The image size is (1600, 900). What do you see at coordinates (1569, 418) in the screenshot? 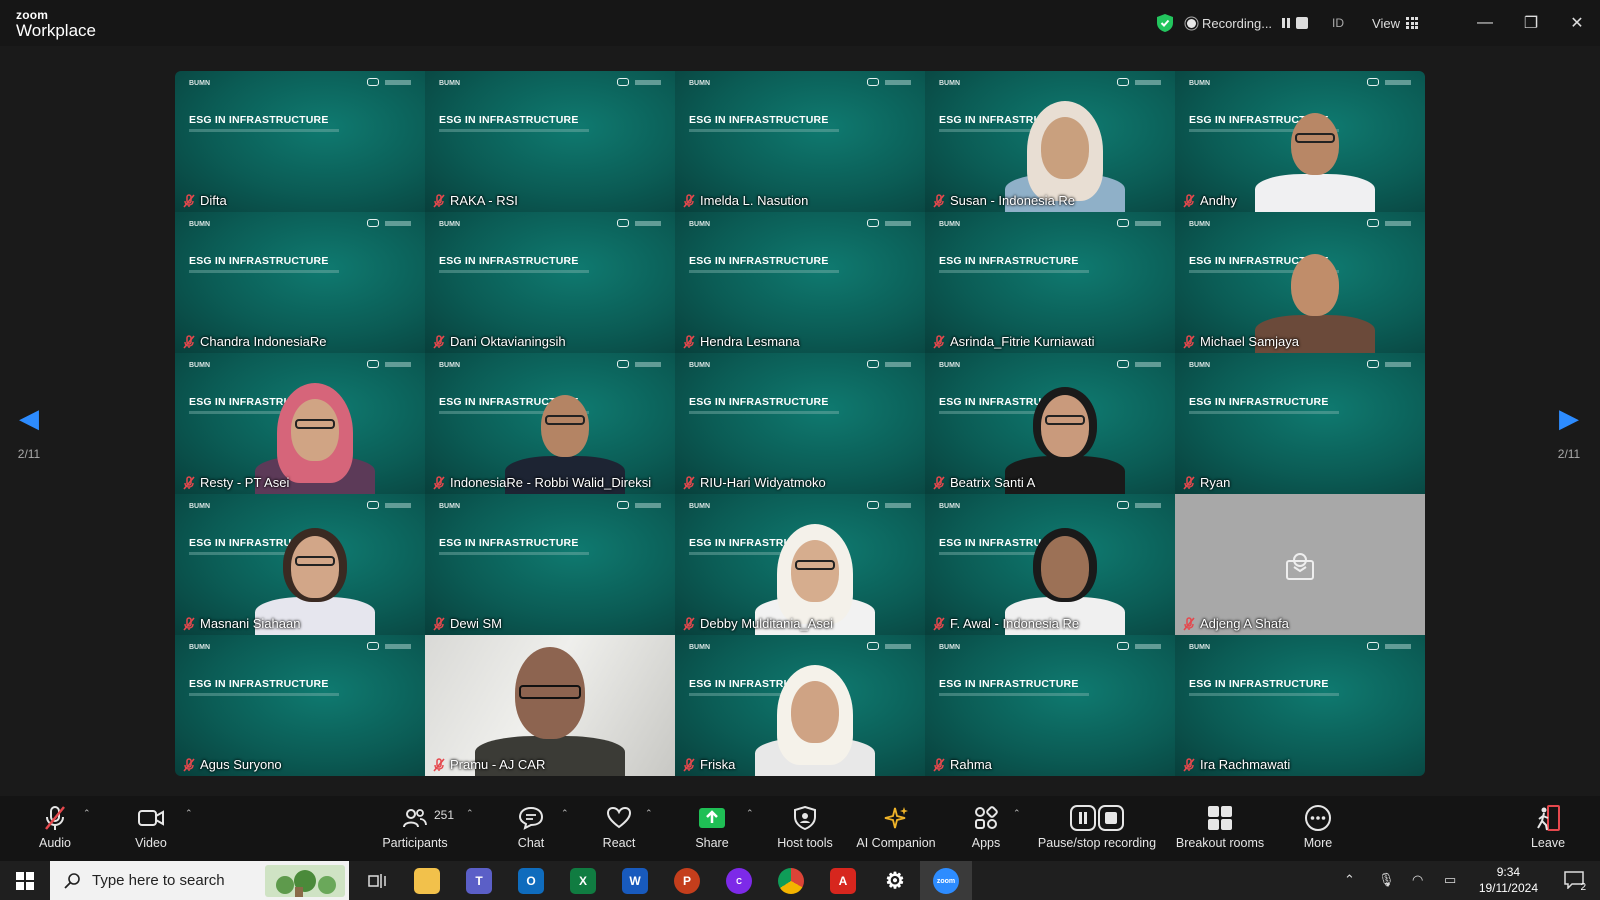
I see `arrow-right-icon: ▶` at bounding box center [1569, 418].